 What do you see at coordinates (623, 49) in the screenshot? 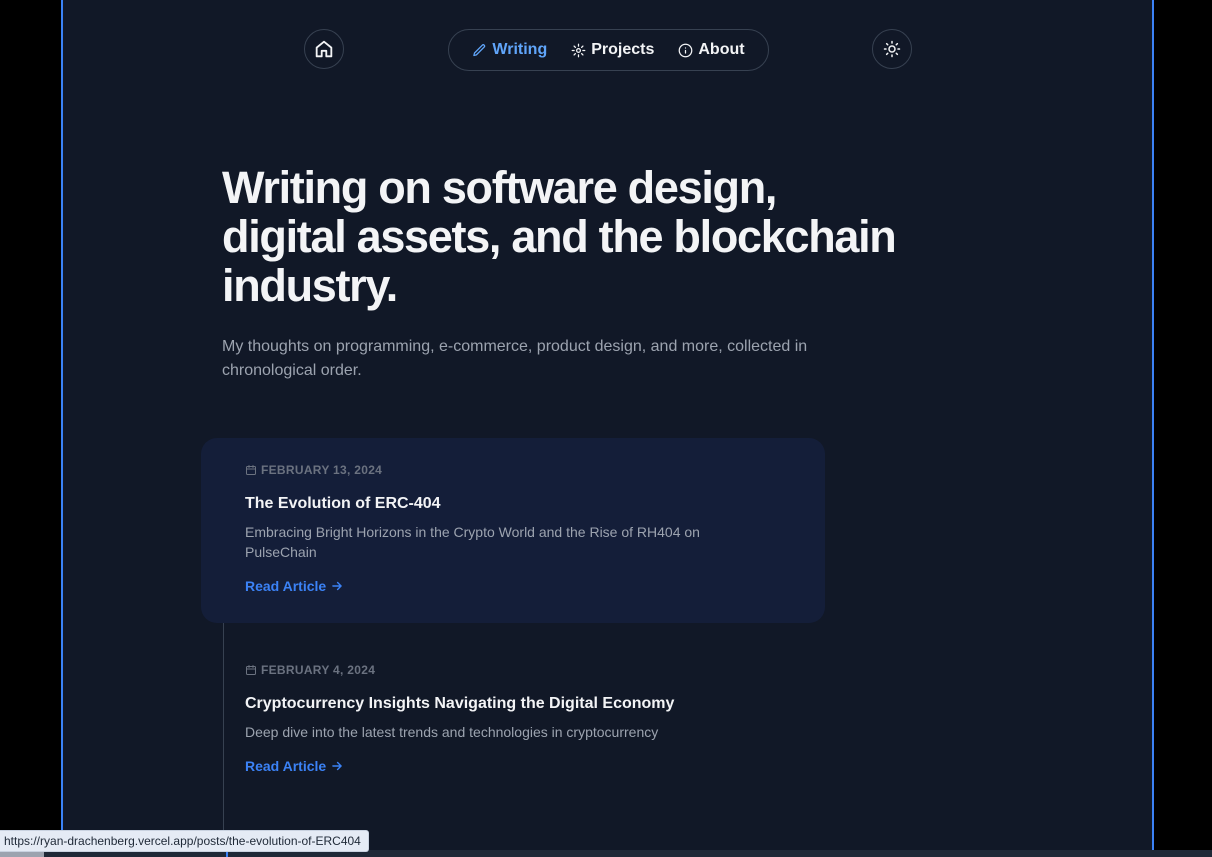
I see `nav-item-label: Projects` at bounding box center [623, 49].